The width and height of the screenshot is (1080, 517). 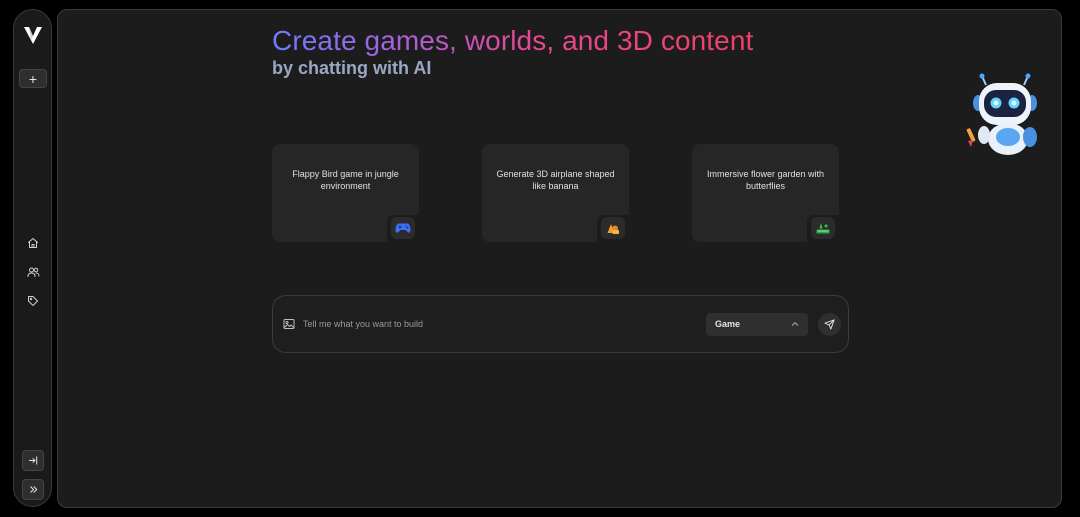 I want to click on mode-select: Game, so click(x=757, y=324).